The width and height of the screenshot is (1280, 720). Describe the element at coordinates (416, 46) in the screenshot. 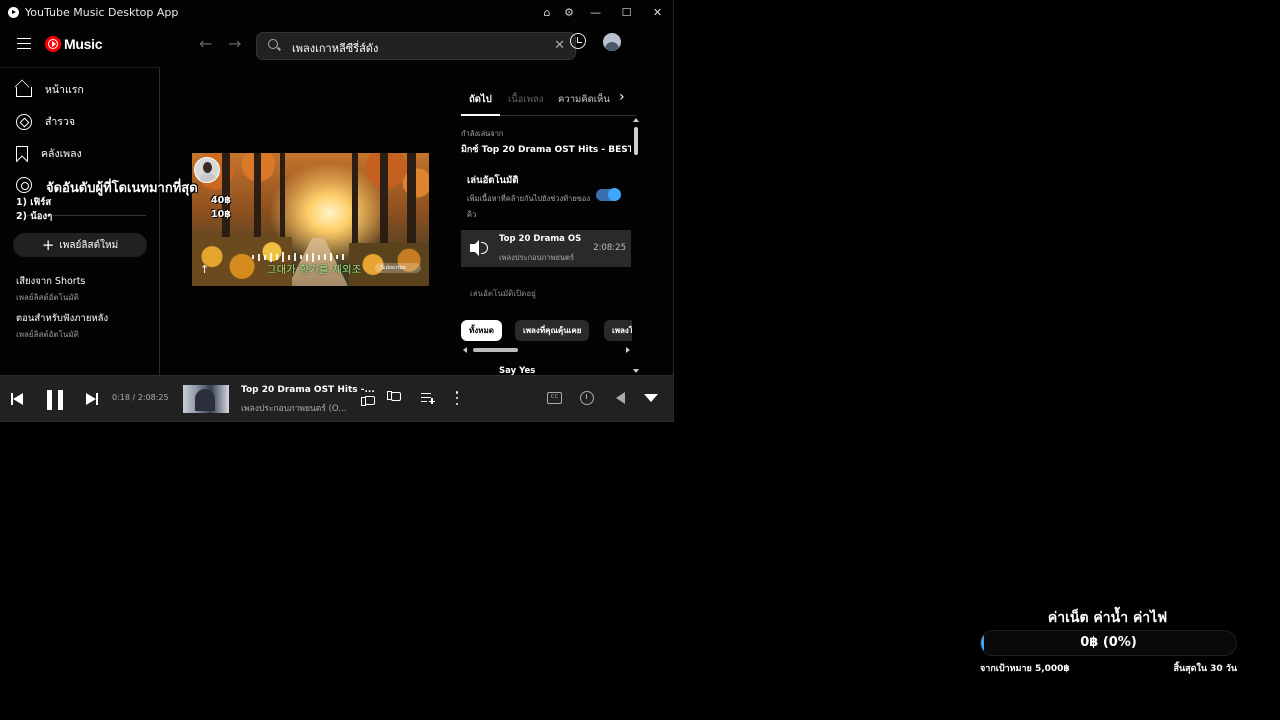

I see `search-box: เพลงเกาหลีซีรี่ส์ดัง ✕` at that location.